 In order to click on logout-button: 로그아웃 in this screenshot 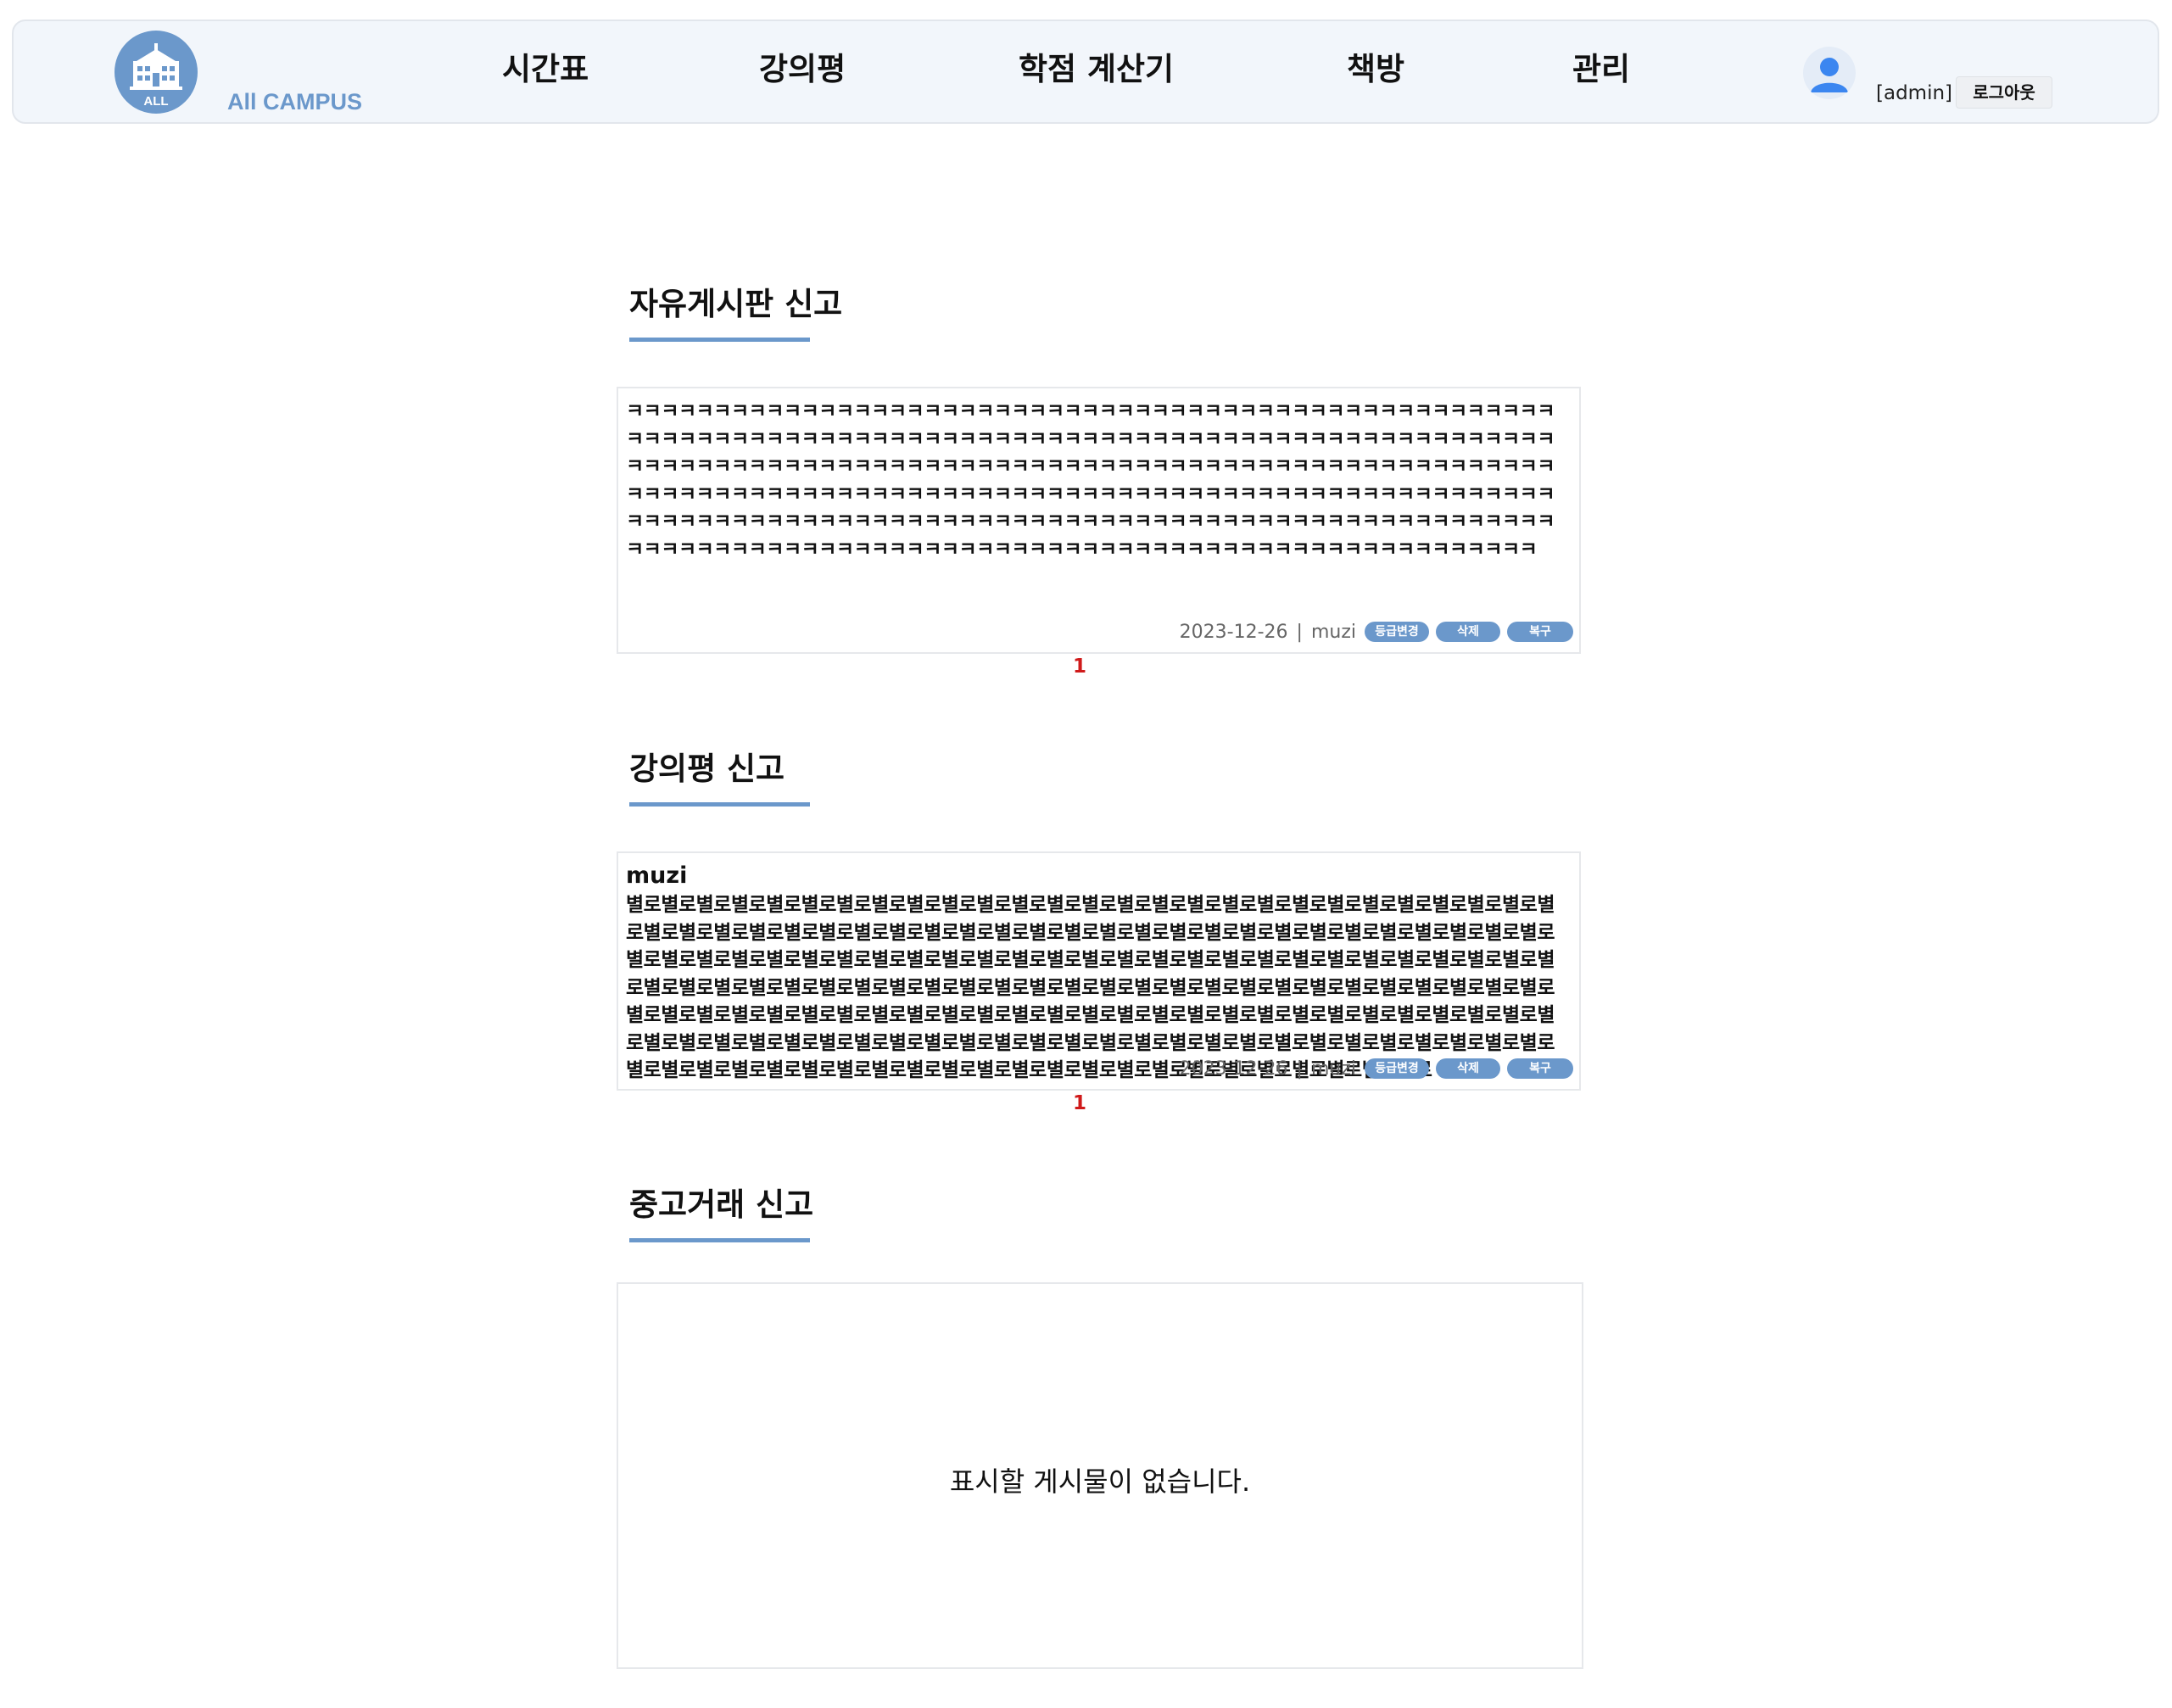, I will do `click(2004, 93)`.